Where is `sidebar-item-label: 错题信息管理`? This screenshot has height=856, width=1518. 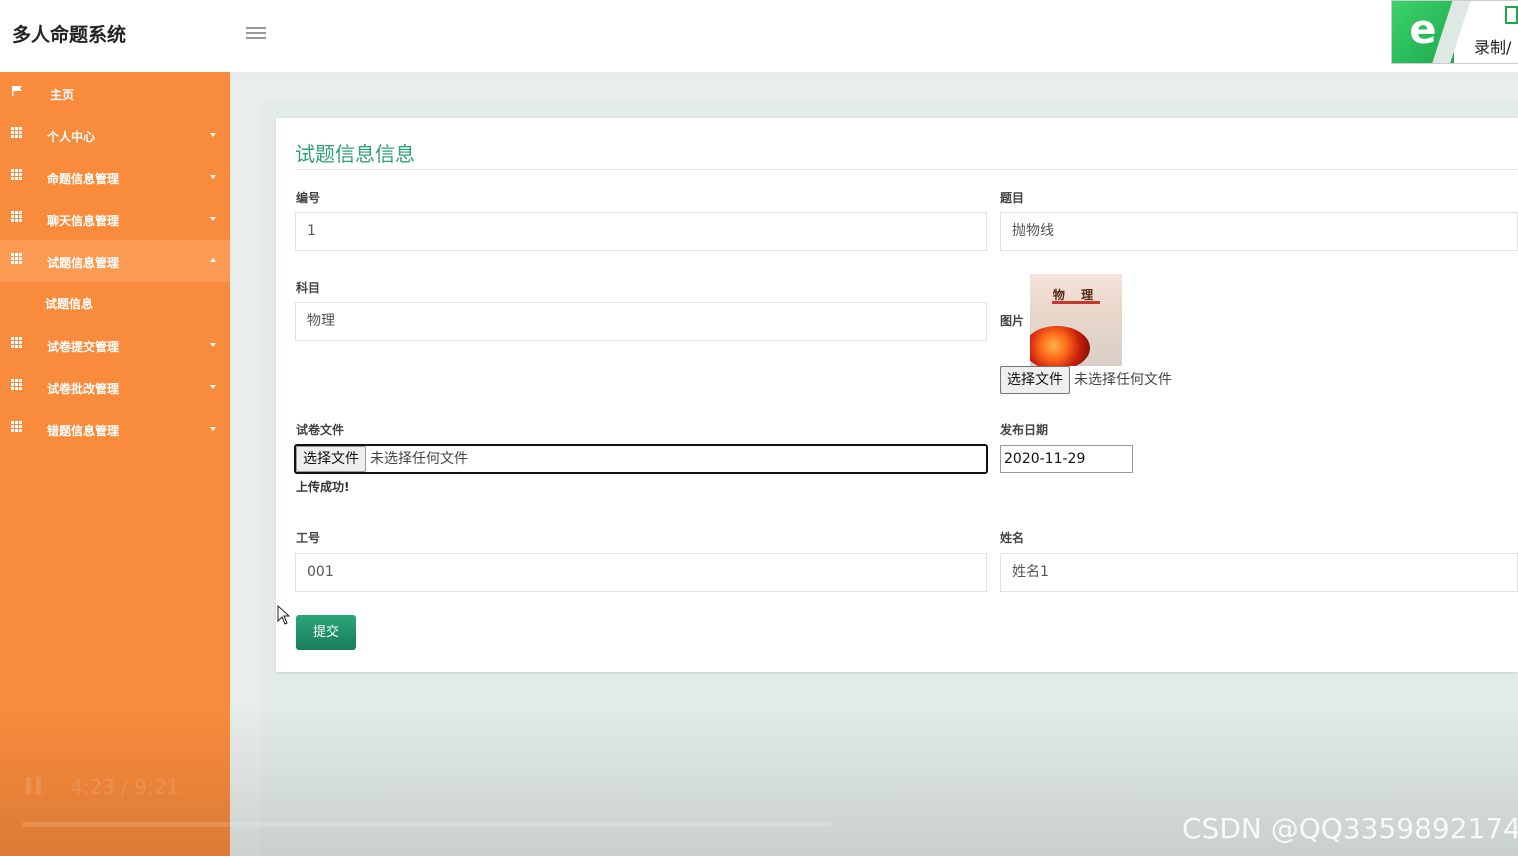
sidebar-item-label: 错题信息管理 is located at coordinates (83, 431).